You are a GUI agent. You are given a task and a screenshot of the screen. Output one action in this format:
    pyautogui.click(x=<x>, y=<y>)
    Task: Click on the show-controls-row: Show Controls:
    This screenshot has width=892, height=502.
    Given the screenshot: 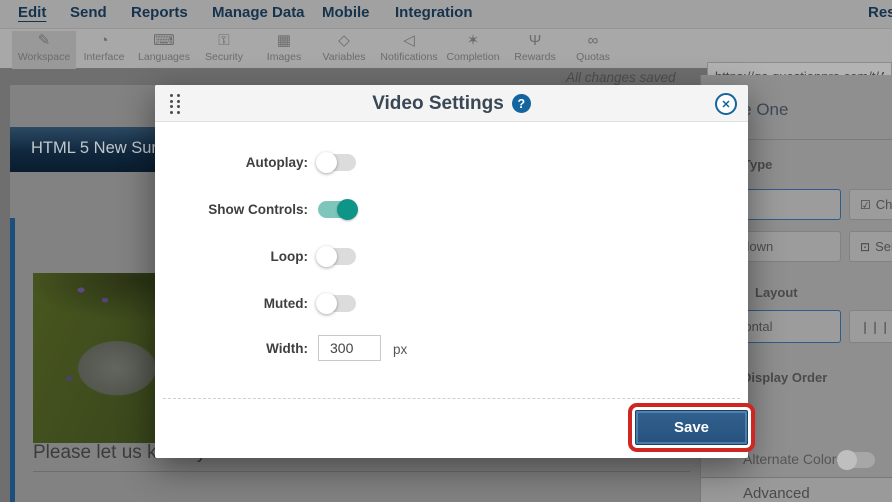 What is the action you would take?
    pyautogui.click(x=451, y=210)
    